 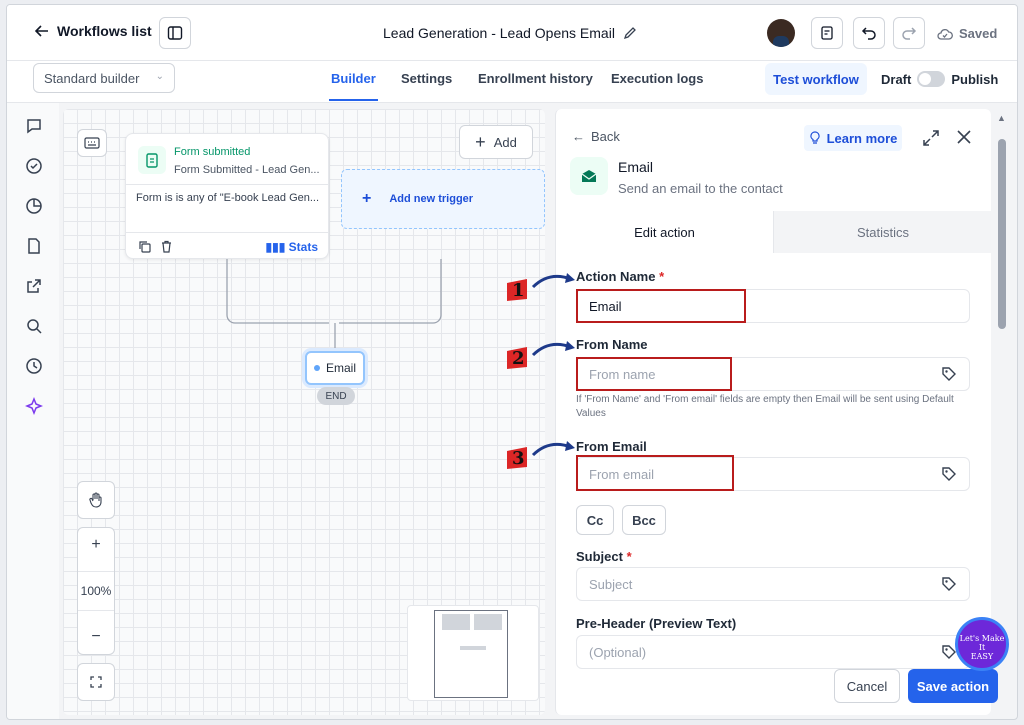 I want to click on email-action-node: Email, so click(x=335, y=368).